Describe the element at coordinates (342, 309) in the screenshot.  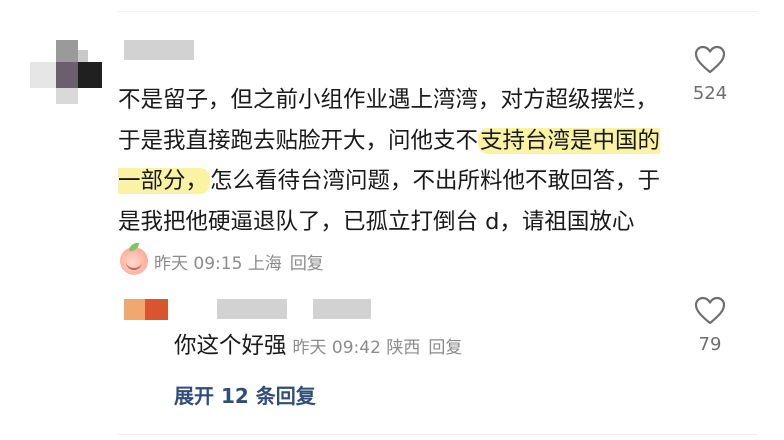
I see `reply-target-blurred` at that location.